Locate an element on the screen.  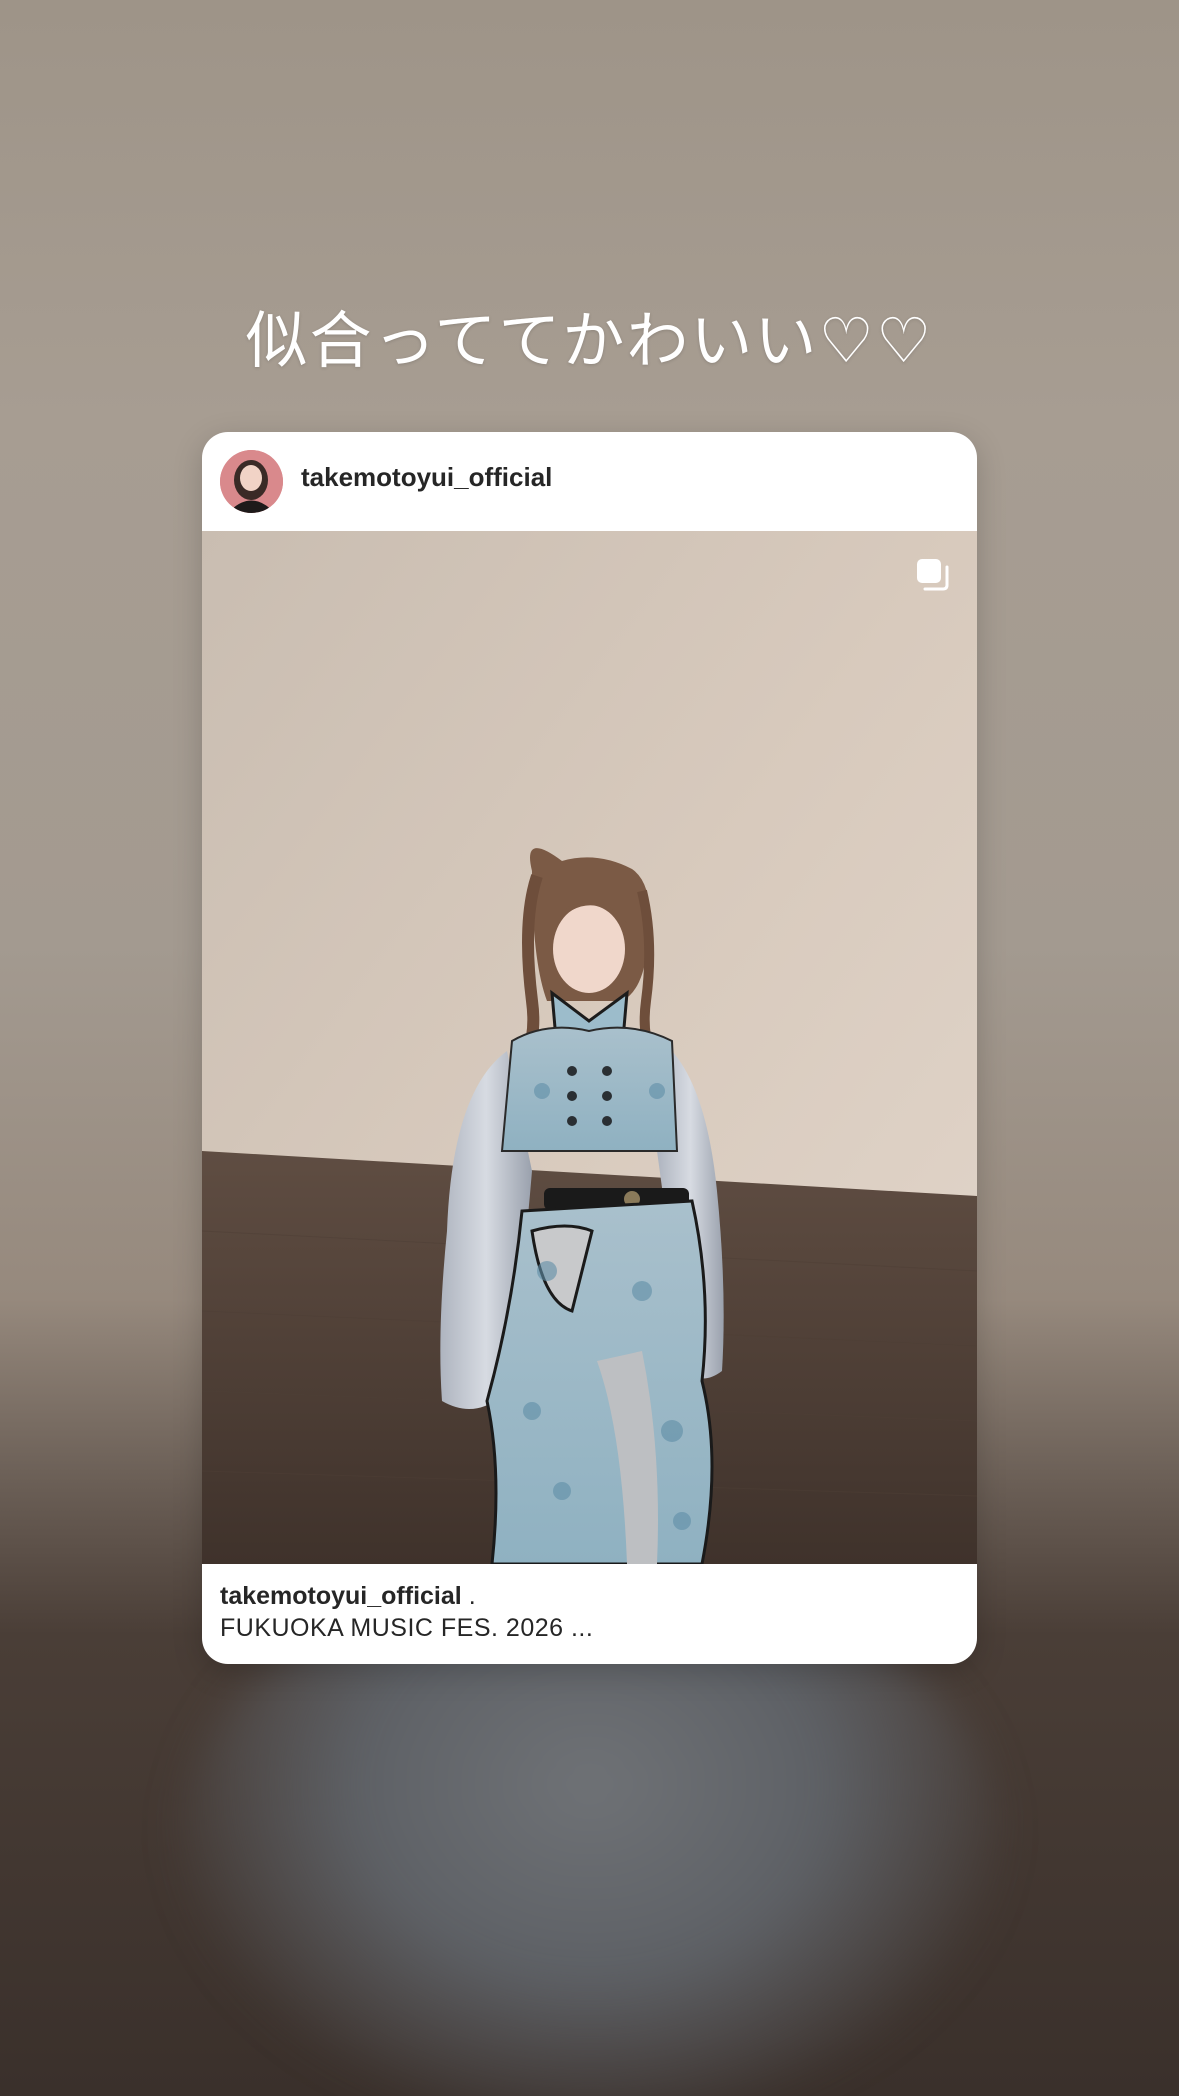
story-caption: 似合っててかわいい♡♡ is located at coordinates (589, 340).